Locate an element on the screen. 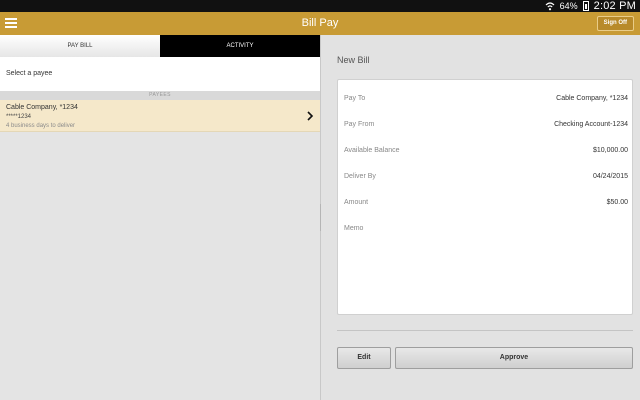 Image resolution: width=640 pixels, height=400 pixels. select-payee-prompt: Select a payee is located at coordinates (160, 74).